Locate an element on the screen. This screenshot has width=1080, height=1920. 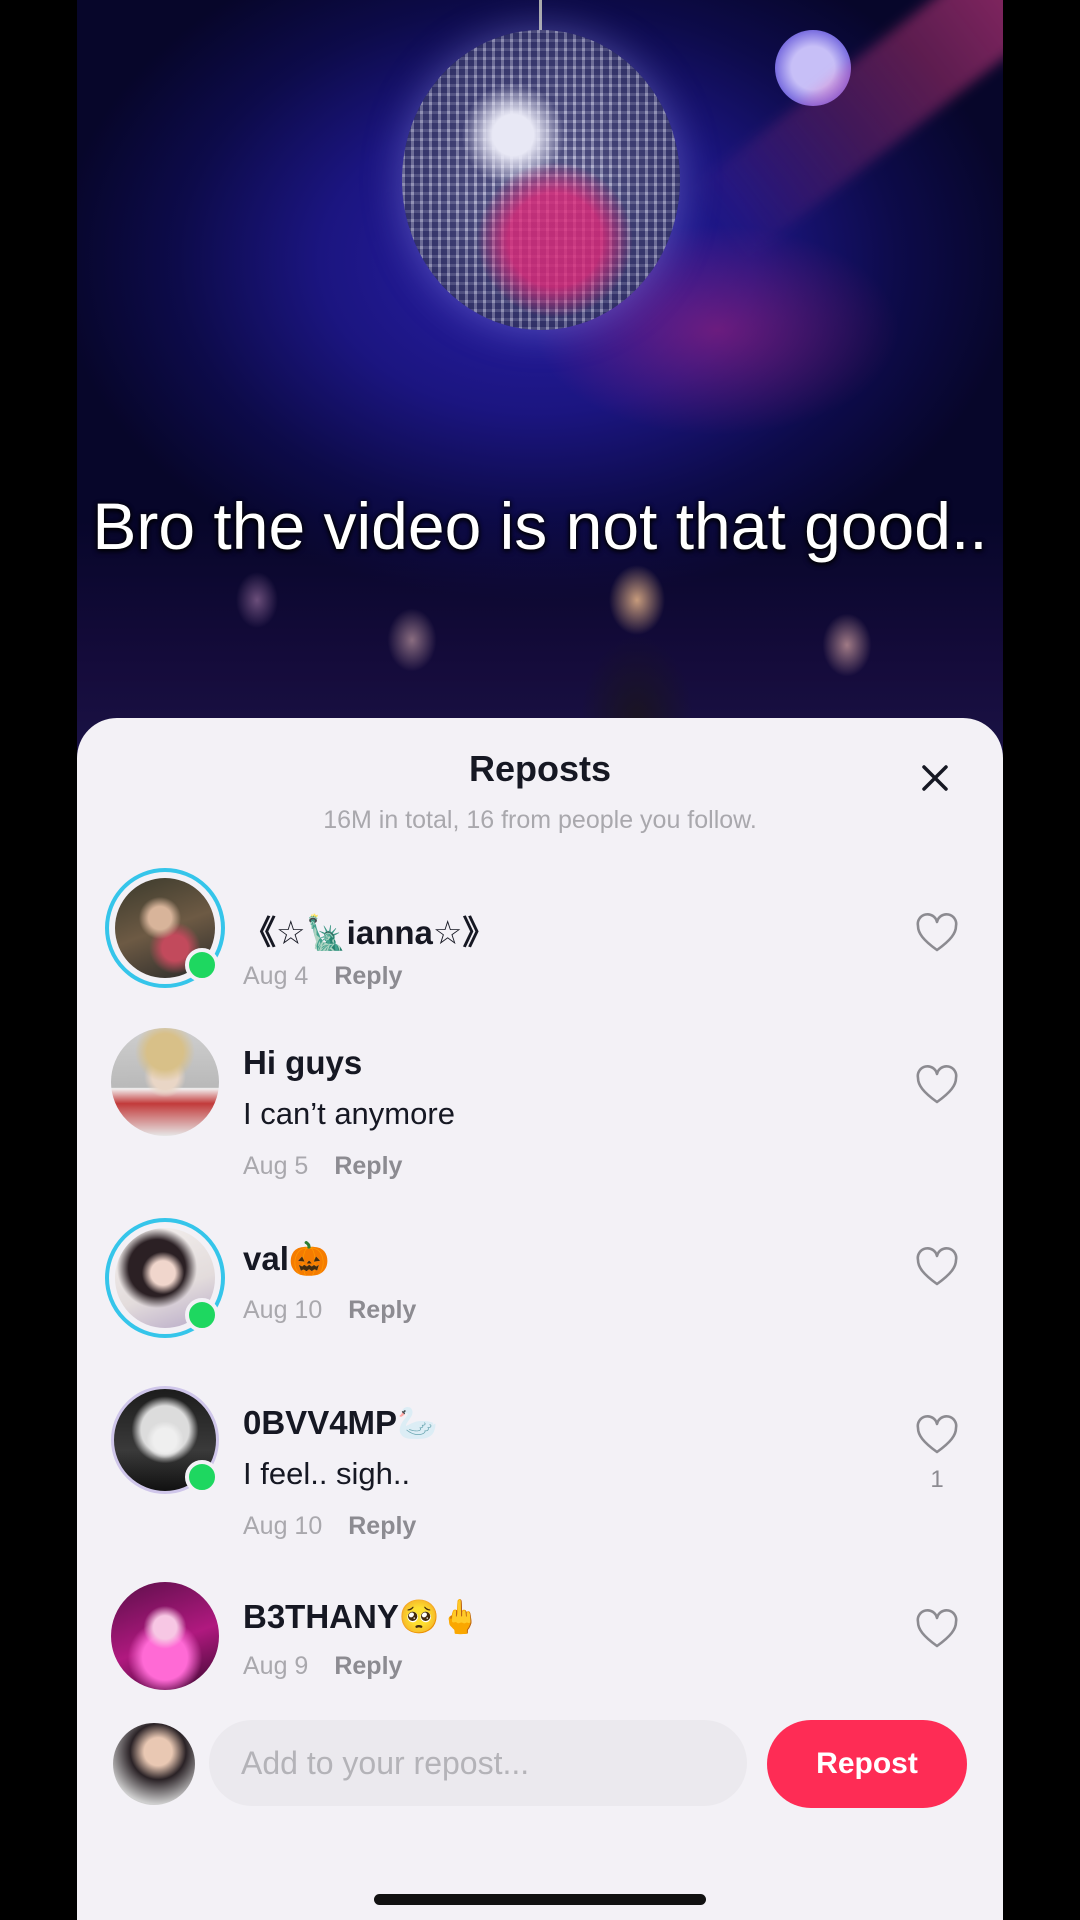
disco-ball-string is located at coordinates (540, 17).